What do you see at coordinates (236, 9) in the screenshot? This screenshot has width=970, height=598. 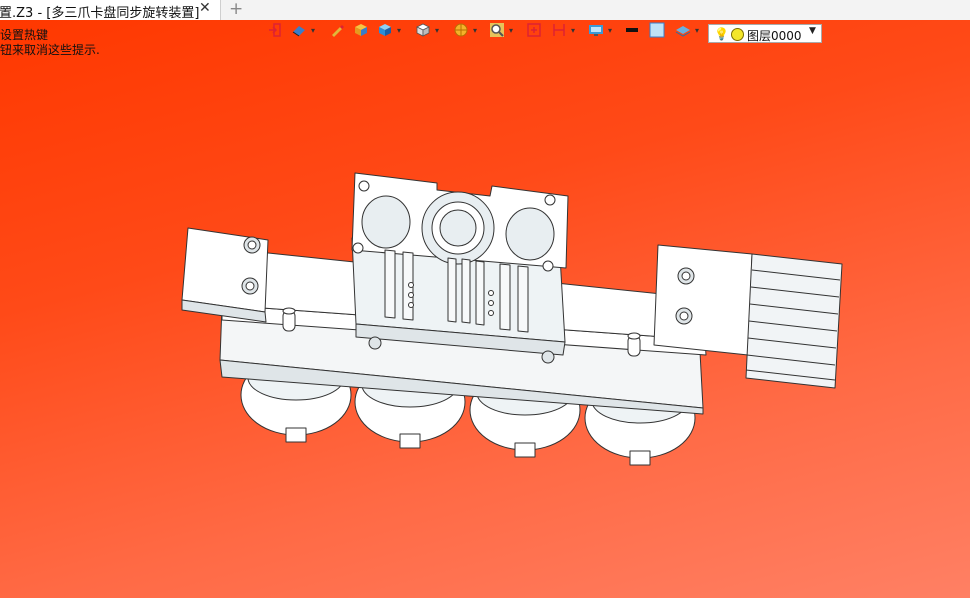 I see `add-tab-icon: +` at bounding box center [236, 9].